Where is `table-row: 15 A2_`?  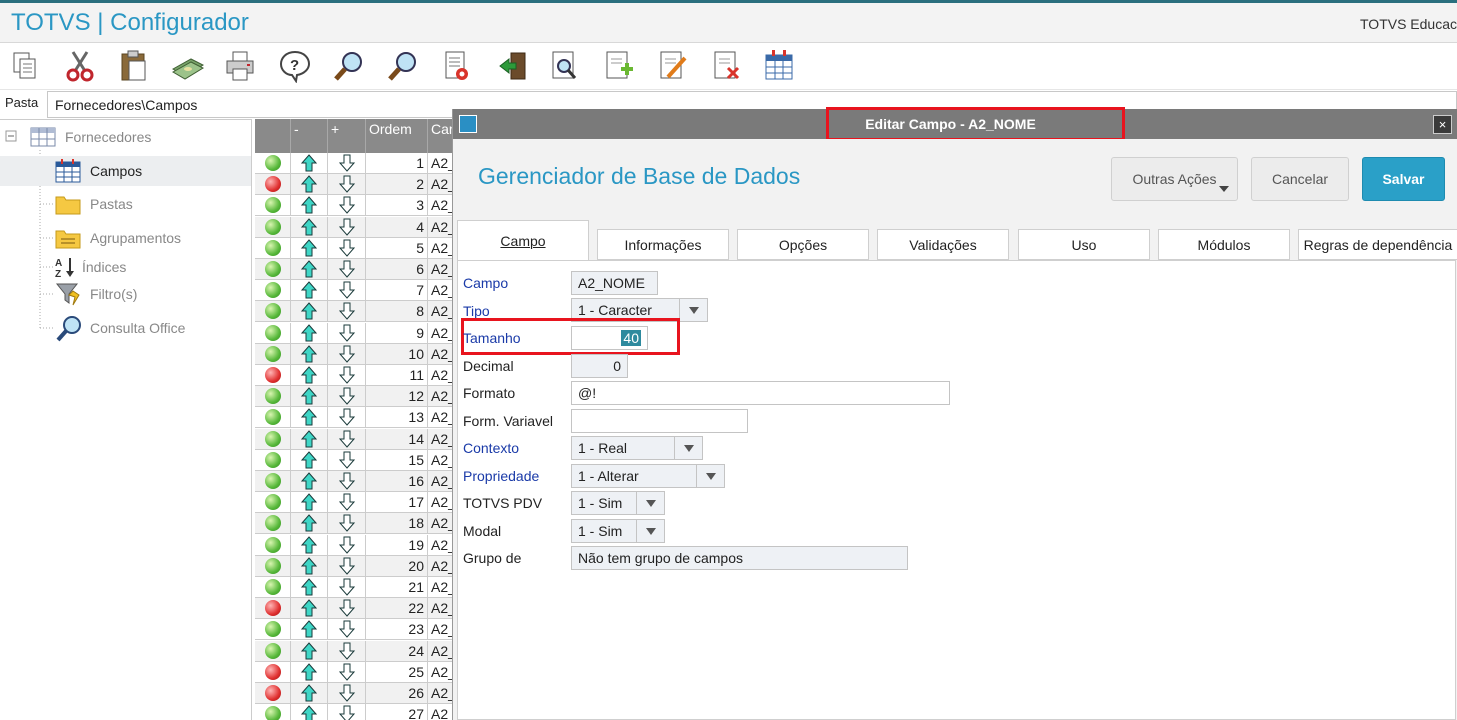 table-row: 15 A2_ is located at coordinates (355, 460).